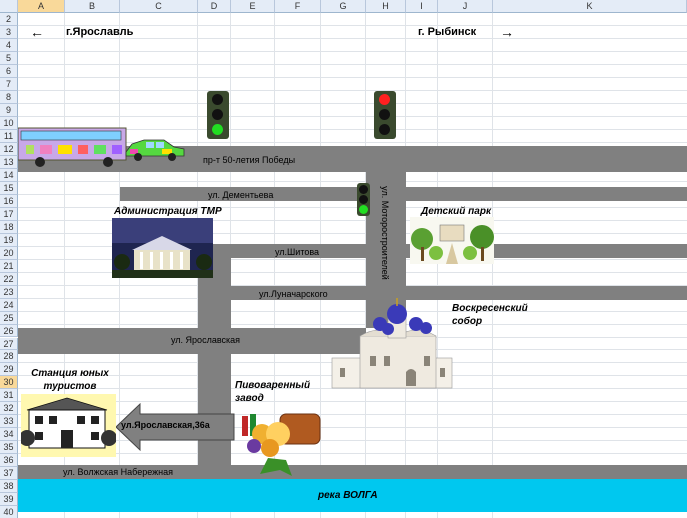 The height and width of the screenshot is (518, 687). I want to click on row-header-12: 12, so click(9, 149).